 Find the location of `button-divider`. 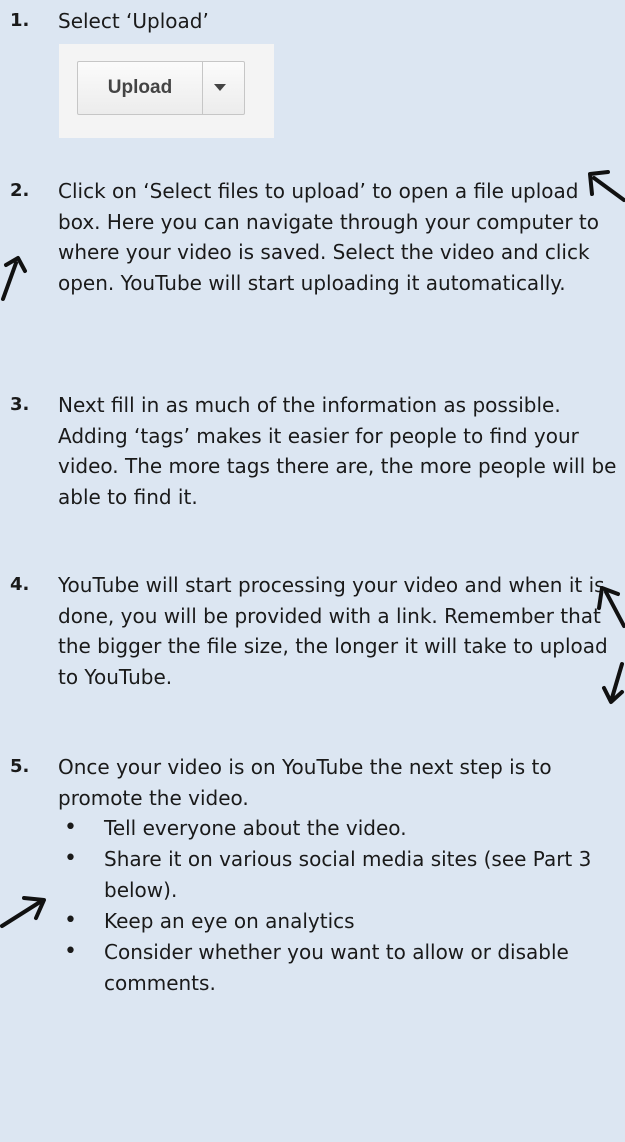

button-divider is located at coordinates (202, 88).